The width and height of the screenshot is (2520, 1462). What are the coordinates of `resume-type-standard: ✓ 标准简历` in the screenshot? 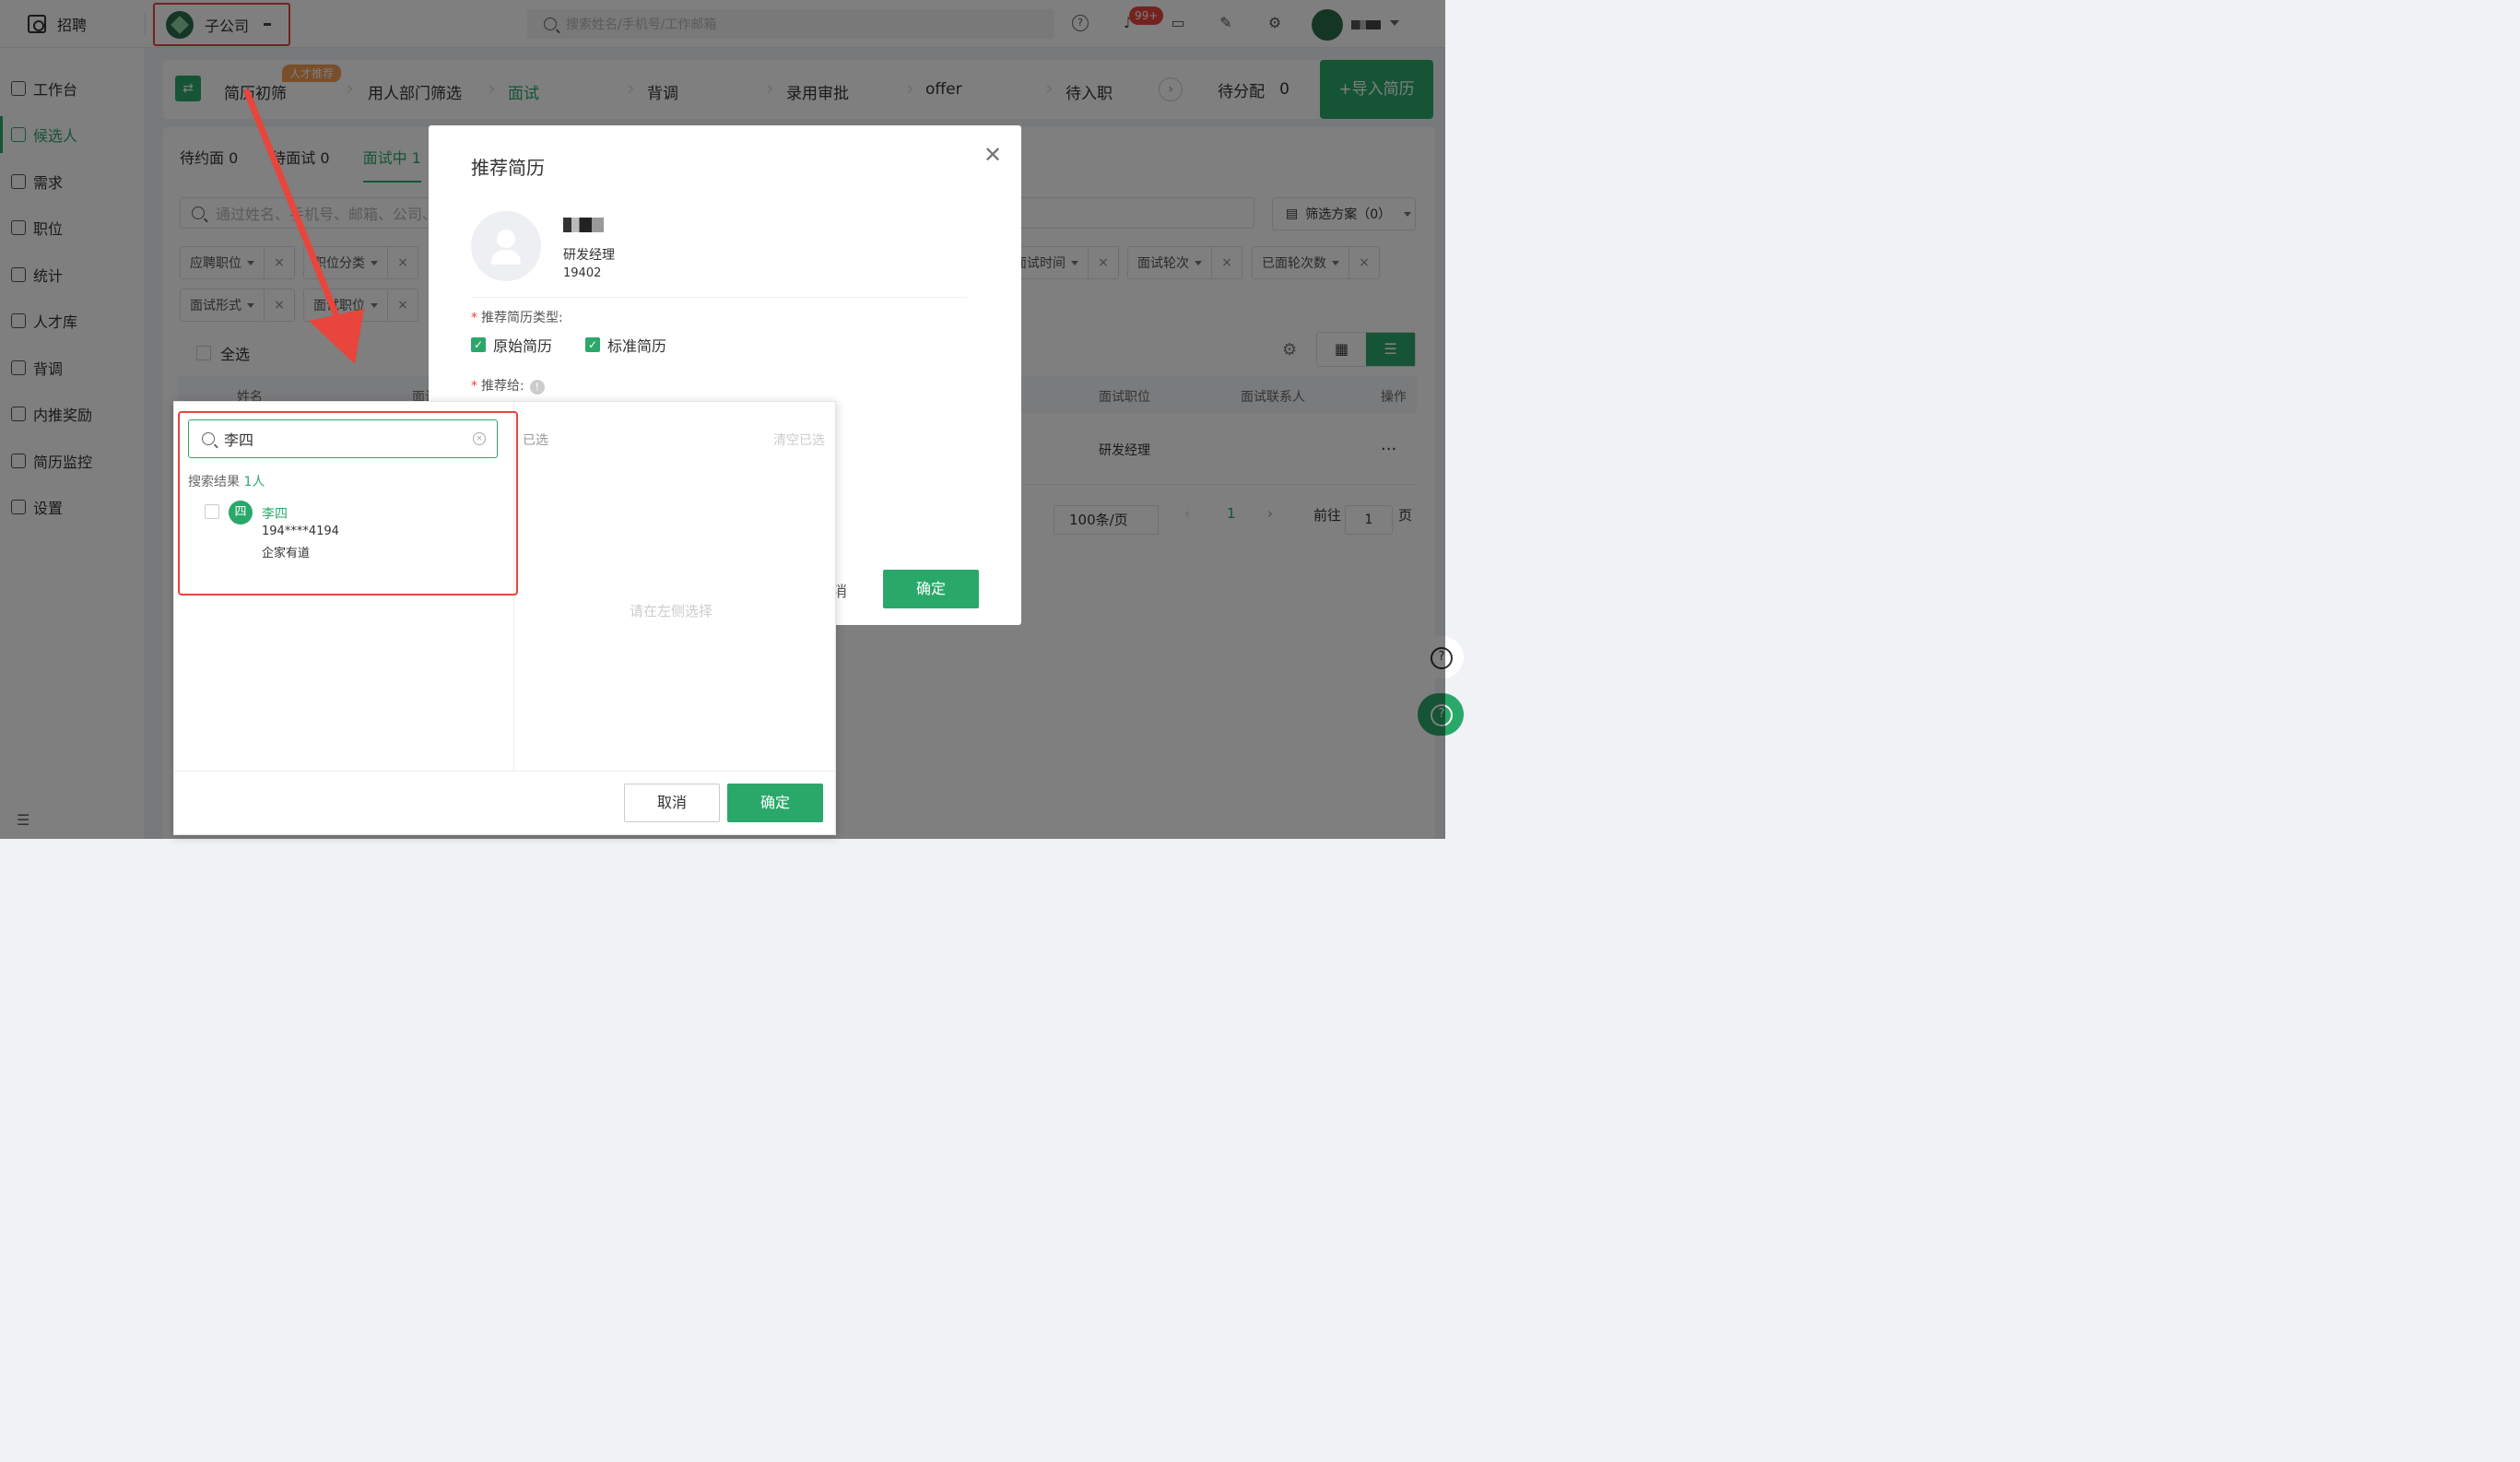 It's located at (625, 345).